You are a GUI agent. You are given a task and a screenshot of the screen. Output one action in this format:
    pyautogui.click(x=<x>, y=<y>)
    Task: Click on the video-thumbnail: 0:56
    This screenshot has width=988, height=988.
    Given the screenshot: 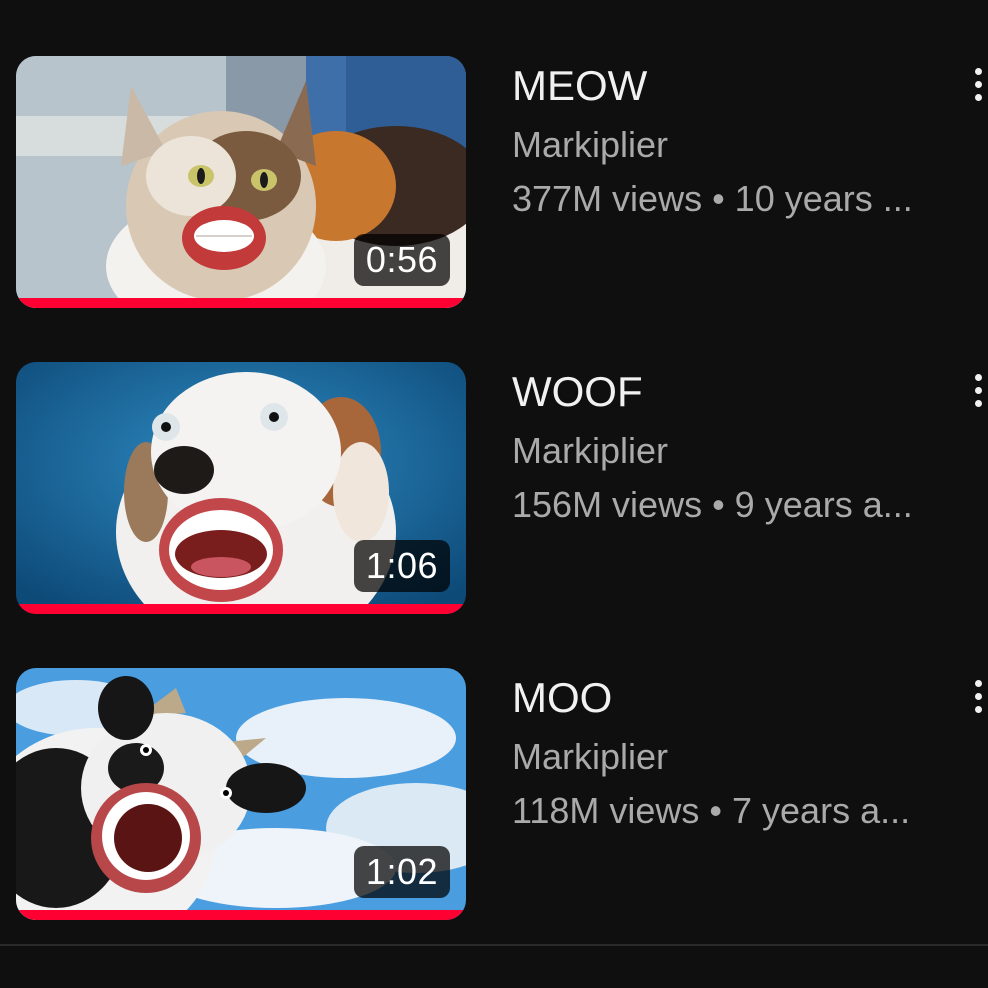 What is the action you would take?
    pyautogui.click(x=241, y=182)
    